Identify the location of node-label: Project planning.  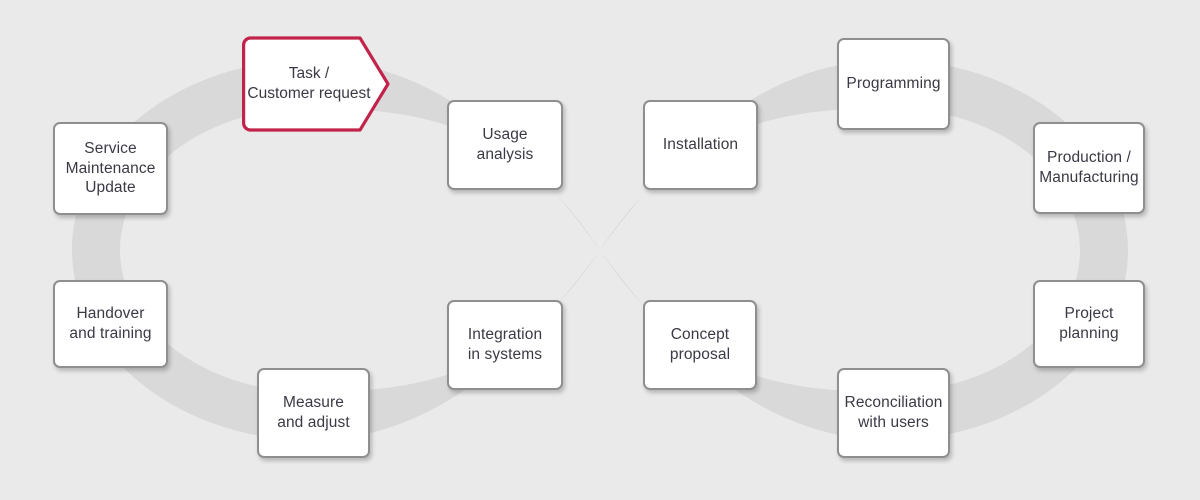
(1089, 323).